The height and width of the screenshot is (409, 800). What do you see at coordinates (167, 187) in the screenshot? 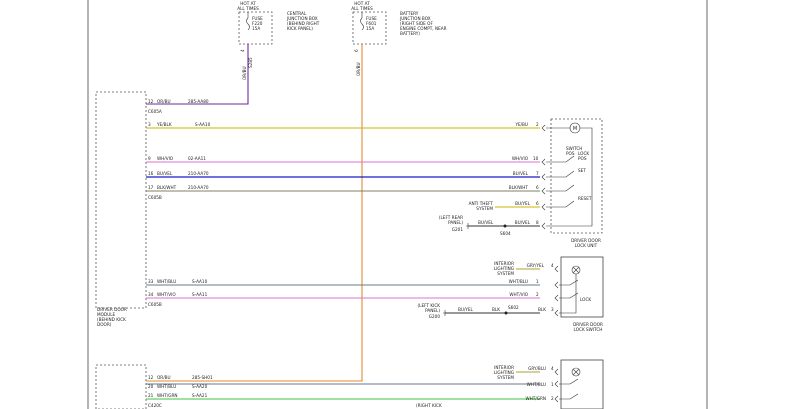
I see `wire-olive-color: BLK/WHT` at bounding box center [167, 187].